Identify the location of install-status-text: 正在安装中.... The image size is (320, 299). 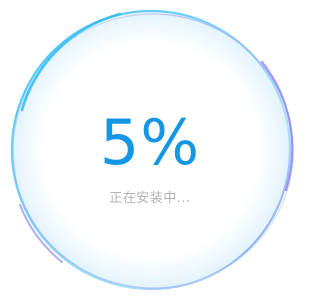
(150, 198).